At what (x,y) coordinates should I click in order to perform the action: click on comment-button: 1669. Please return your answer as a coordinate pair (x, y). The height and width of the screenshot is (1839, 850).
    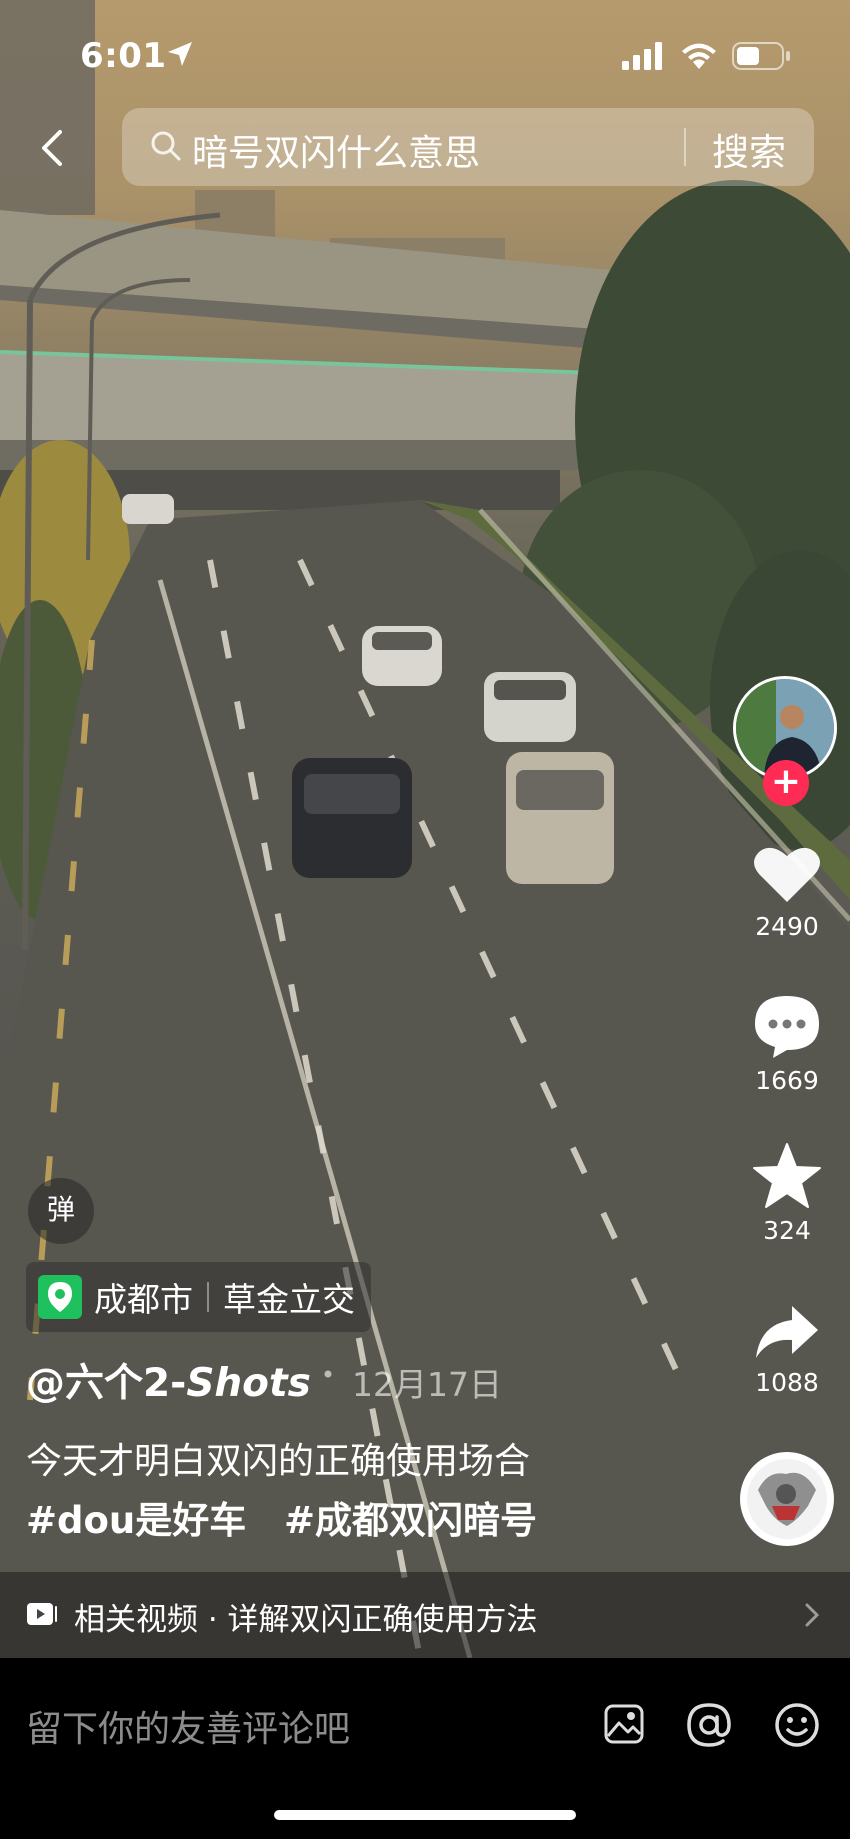
    Looking at the image, I should click on (787, 1043).